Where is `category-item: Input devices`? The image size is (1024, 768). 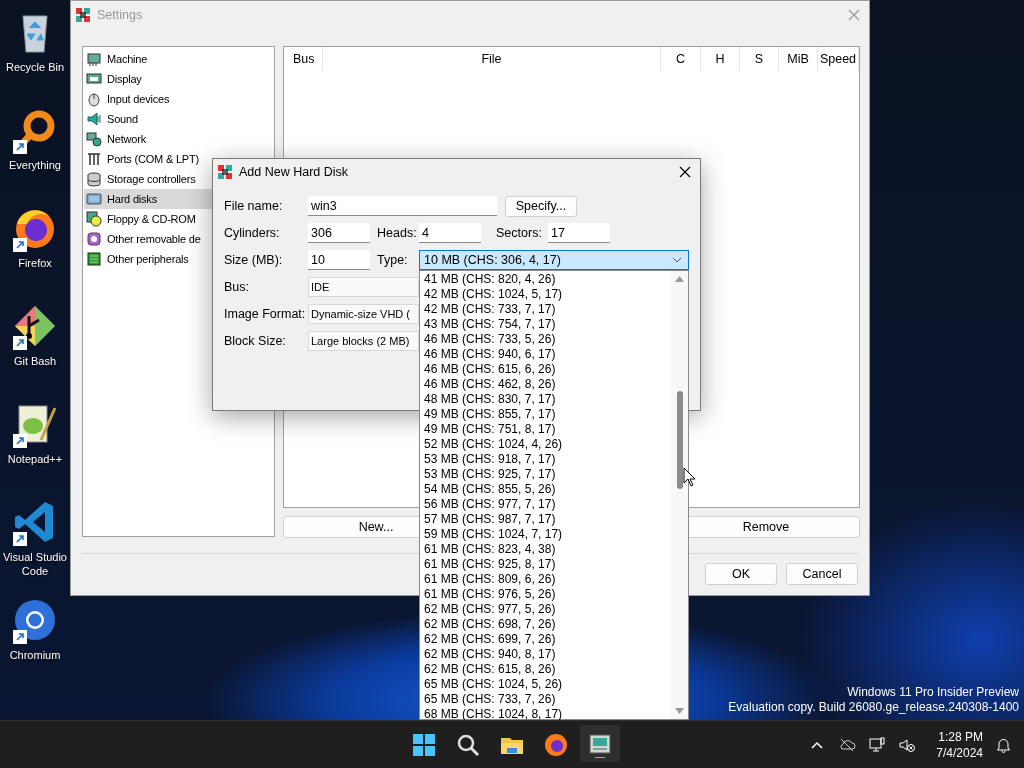 category-item: Input devices is located at coordinates (178, 99).